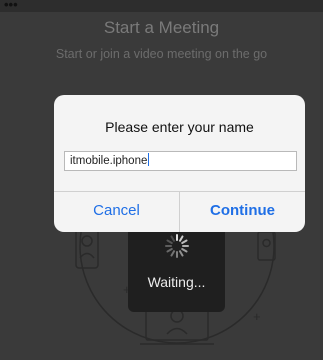  Describe the element at coordinates (242, 212) in the screenshot. I see `continue-button: Continue` at that location.